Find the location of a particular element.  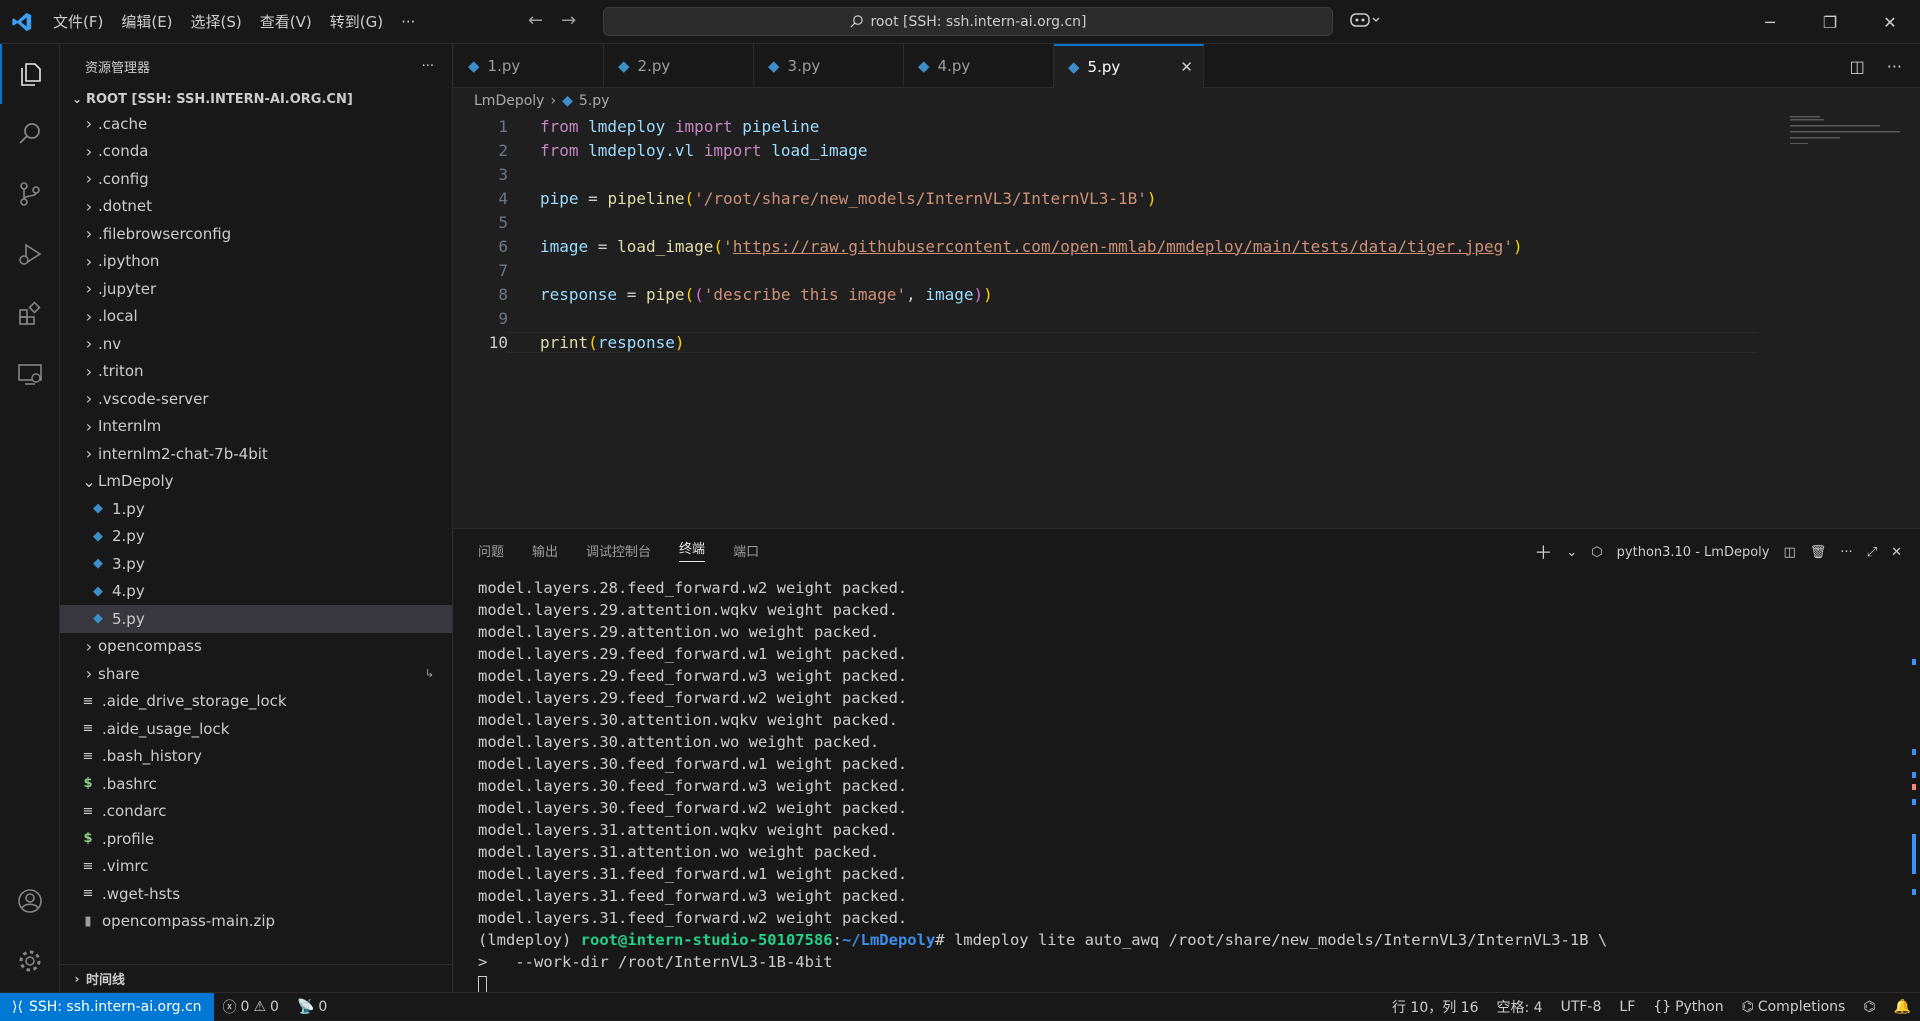

maximize-panel-icon: ⤢ is located at coordinates (1872, 552).